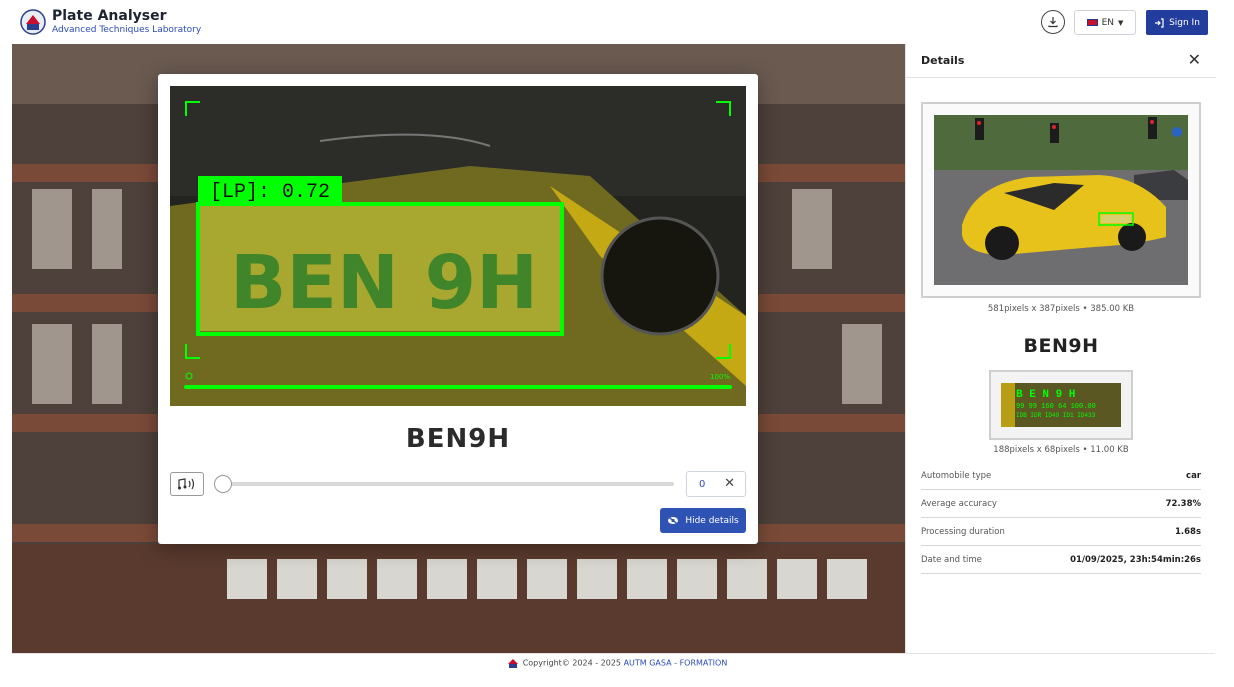  I want to click on detail-value: 1.68s, so click(1187, 531).